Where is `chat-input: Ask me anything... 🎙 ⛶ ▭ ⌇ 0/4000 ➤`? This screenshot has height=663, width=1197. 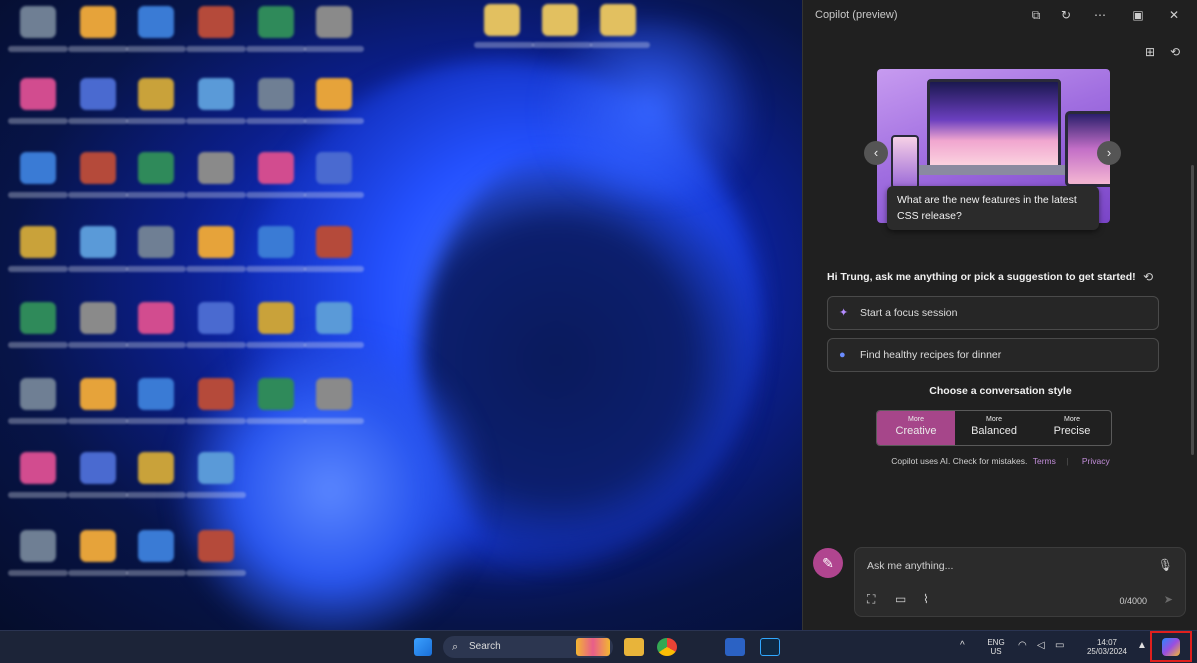 chat-input: Ask me anything... 🎙 ⛶ ▭ ⌇ 0/4000 ➤ is located at coordinates (1020, 582).